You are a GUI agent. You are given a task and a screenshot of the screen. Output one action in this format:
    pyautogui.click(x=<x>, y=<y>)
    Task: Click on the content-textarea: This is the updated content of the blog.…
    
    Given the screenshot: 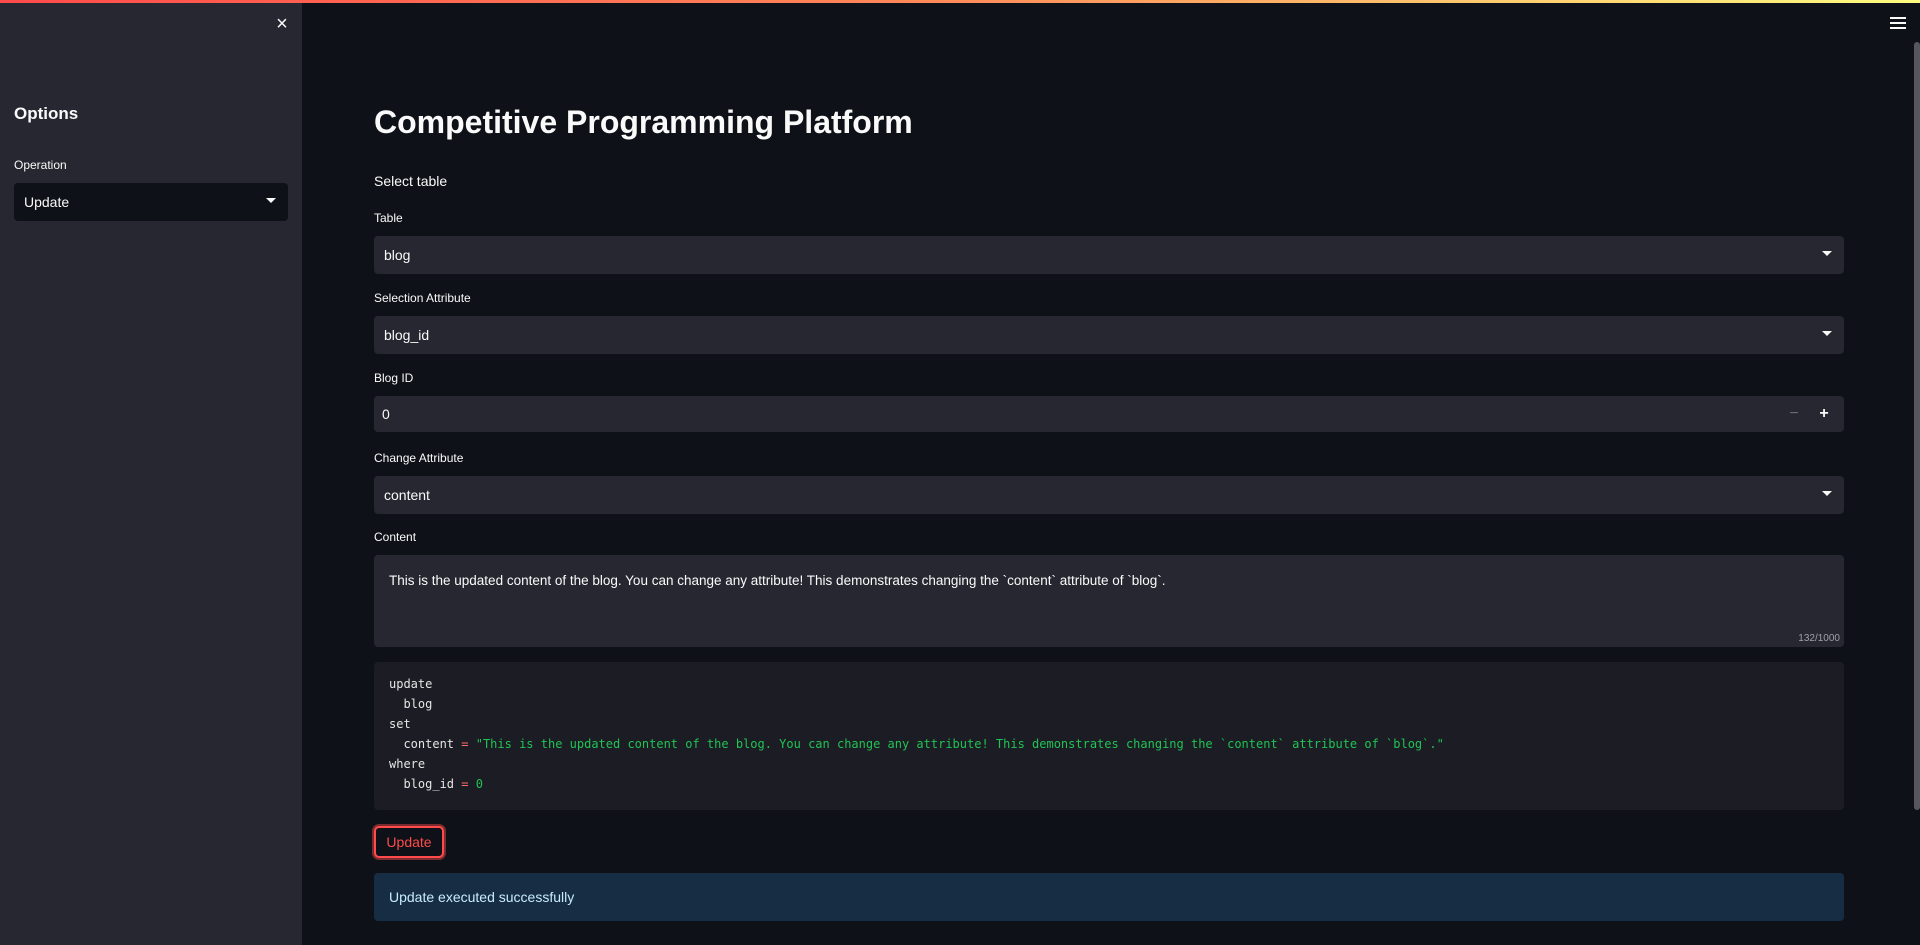 What is the action you would take?
    pyautogui.click(x=1109, y=601)
    